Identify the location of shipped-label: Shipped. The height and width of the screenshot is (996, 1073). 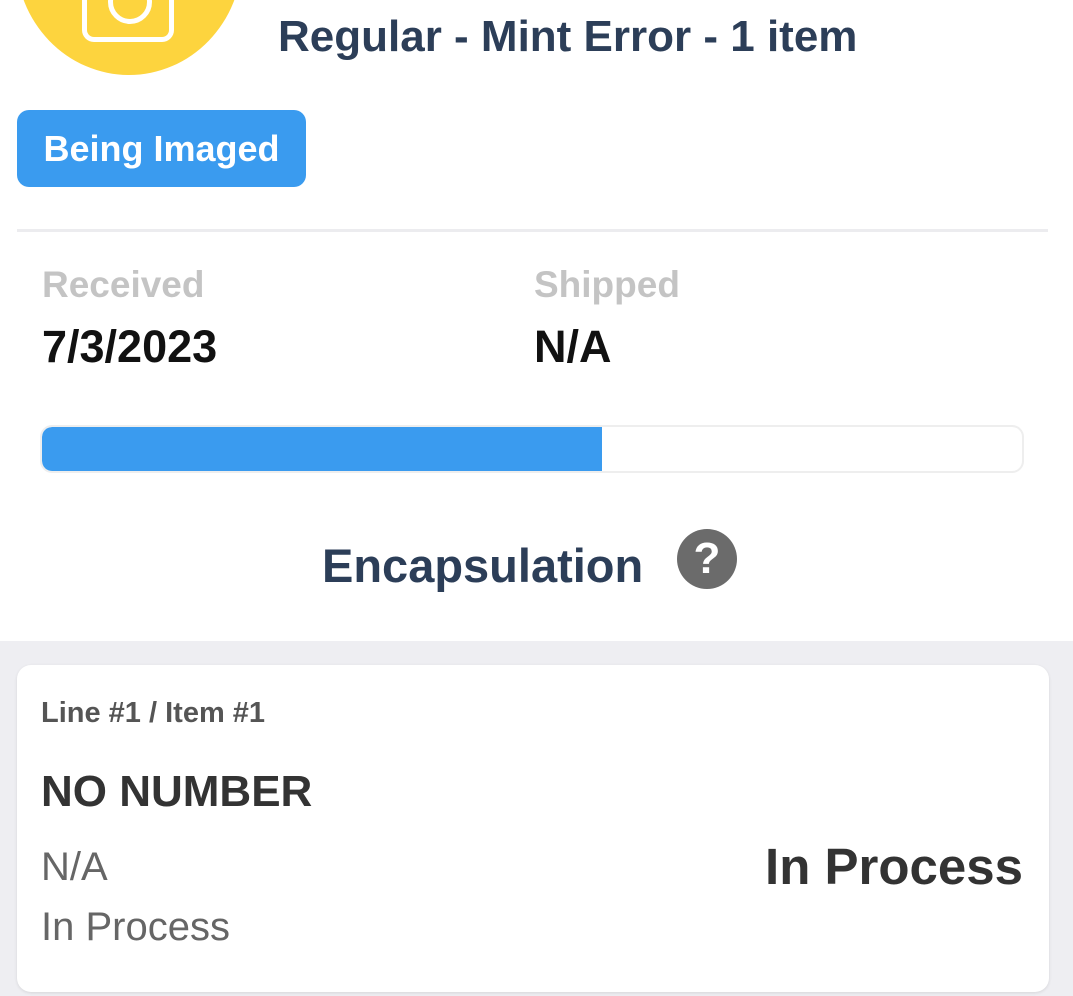
(607, 284).